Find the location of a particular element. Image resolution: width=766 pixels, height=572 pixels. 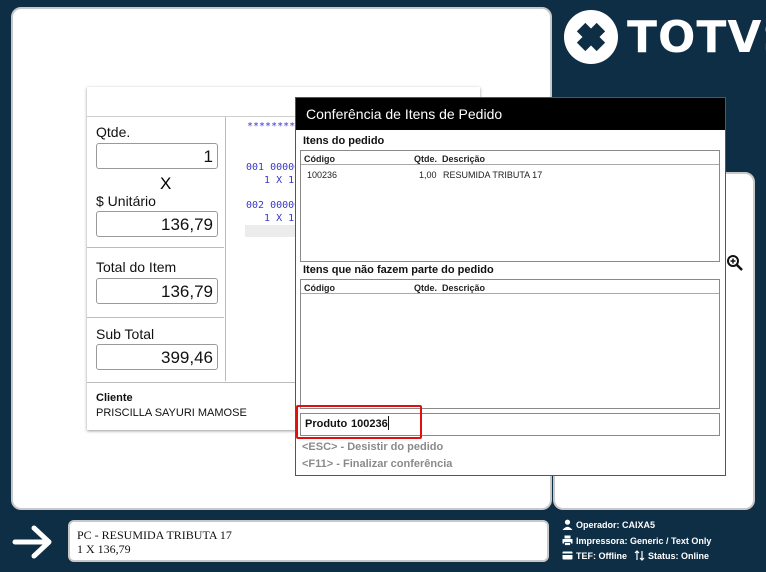

sync-arrows-icon is located at coordinates (639, 555).